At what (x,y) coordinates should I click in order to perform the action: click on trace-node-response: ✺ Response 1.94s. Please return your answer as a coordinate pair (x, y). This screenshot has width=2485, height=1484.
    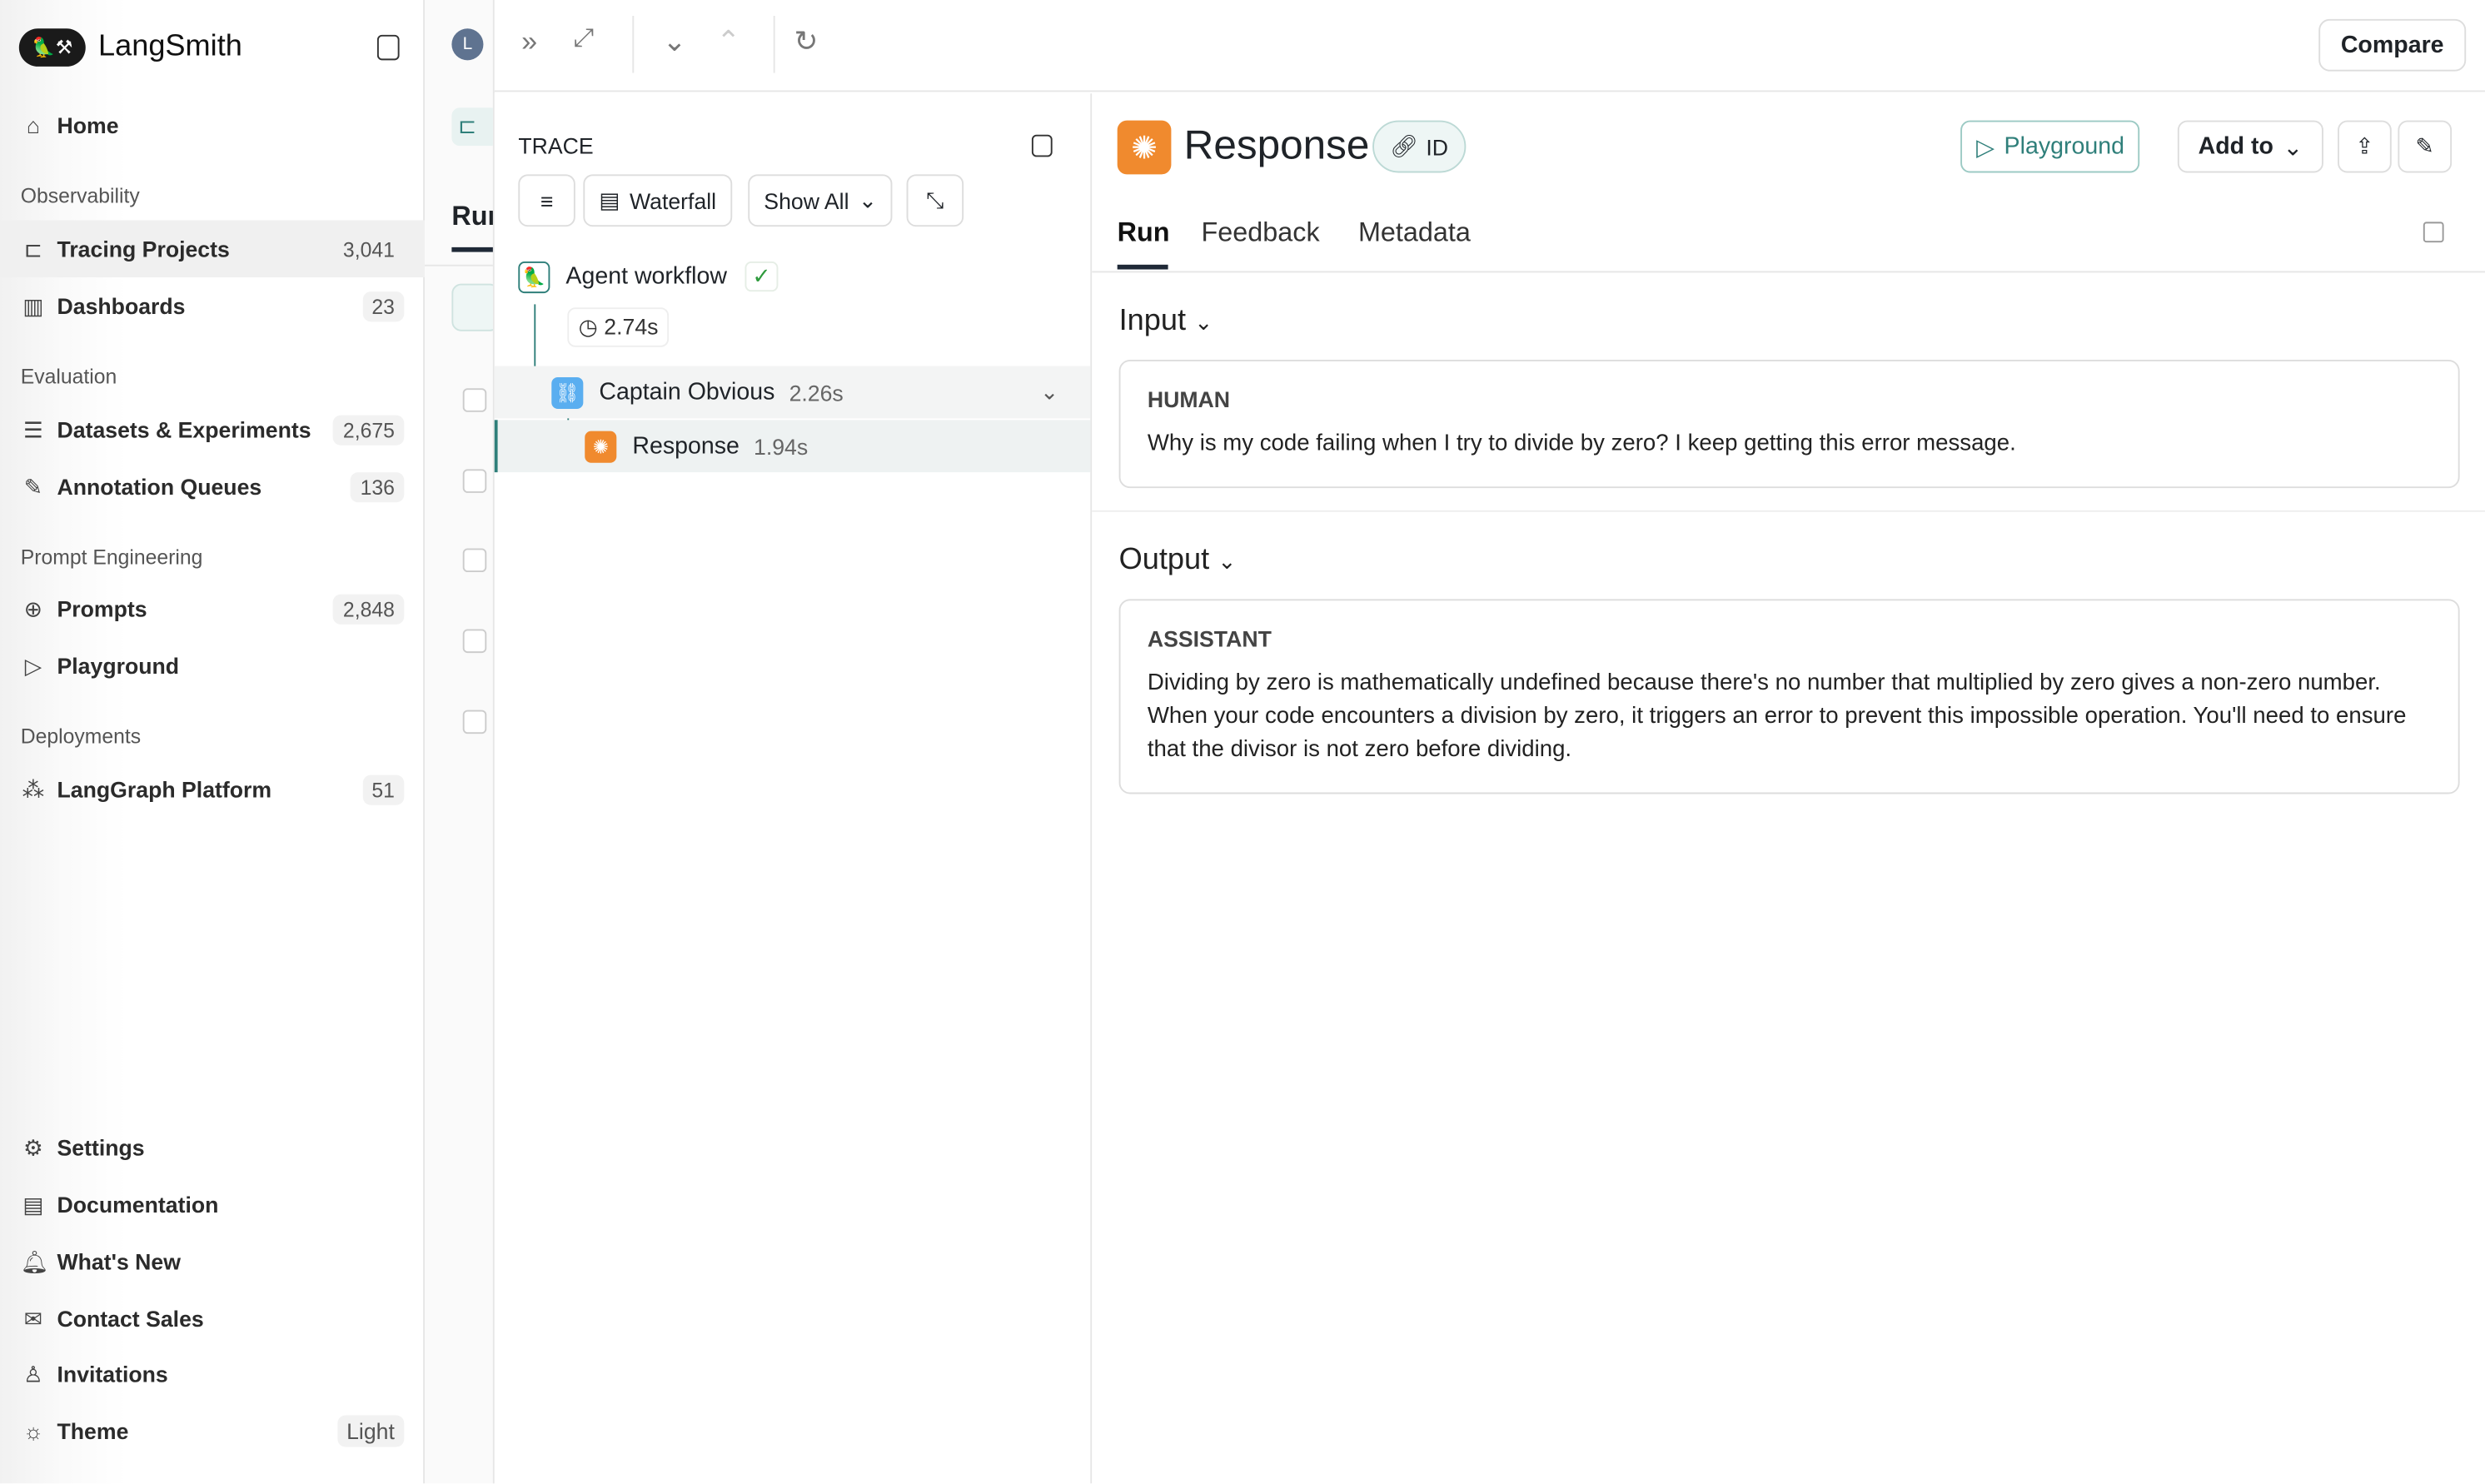
    Looking at the image, I should click on (792, 446).